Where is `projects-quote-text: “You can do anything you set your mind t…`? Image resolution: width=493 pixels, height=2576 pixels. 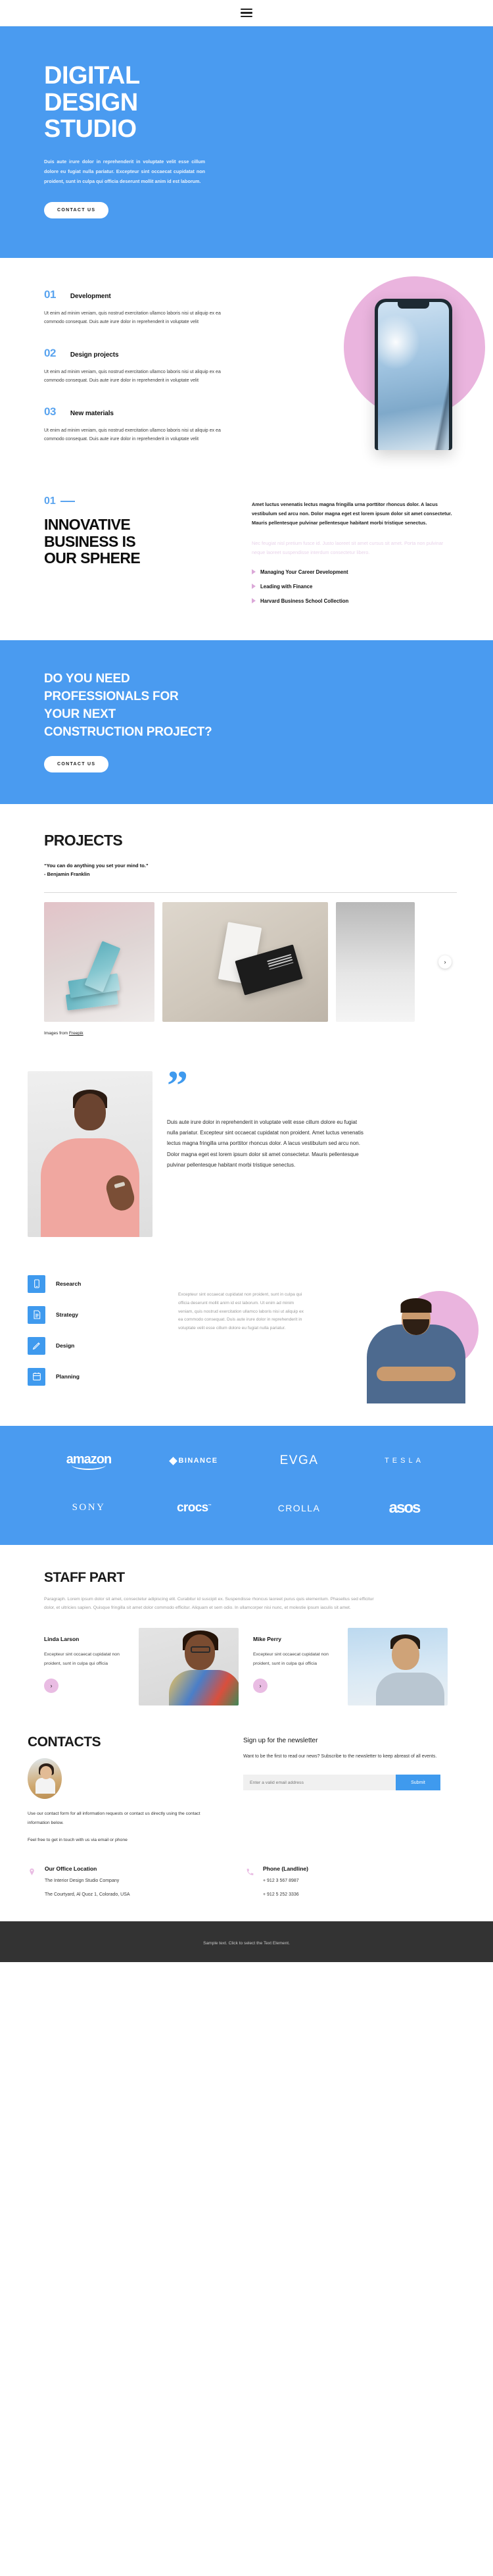
projects-quote-text: “You can do anything you set your mind t… is located at coordinates (96, 865).